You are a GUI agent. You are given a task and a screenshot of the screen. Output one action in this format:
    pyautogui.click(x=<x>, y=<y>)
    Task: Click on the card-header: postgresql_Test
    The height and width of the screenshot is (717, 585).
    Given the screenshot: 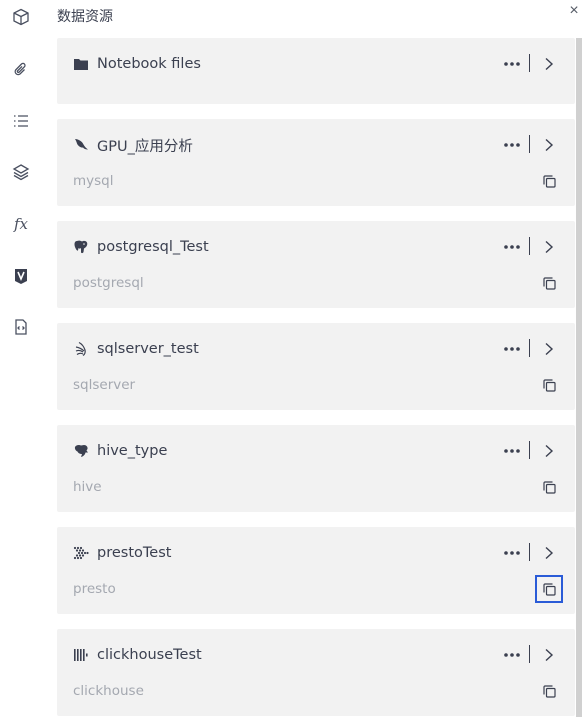 What is the action you would take?
    pyautogui.click(x=141, y=247)
    